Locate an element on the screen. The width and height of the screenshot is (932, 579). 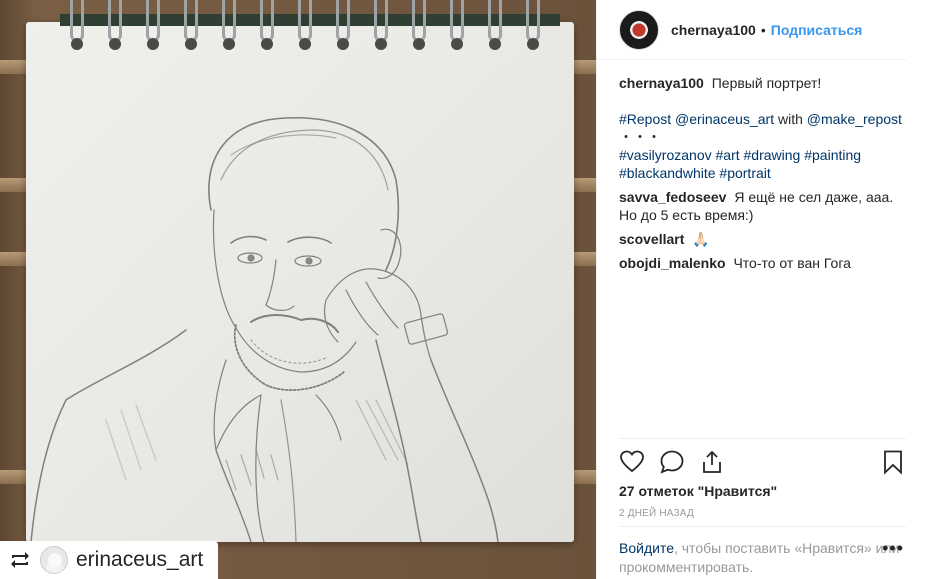
comment-item: obojdi_malenko Что-то от ван Гога is located at coordinates (763, 263).